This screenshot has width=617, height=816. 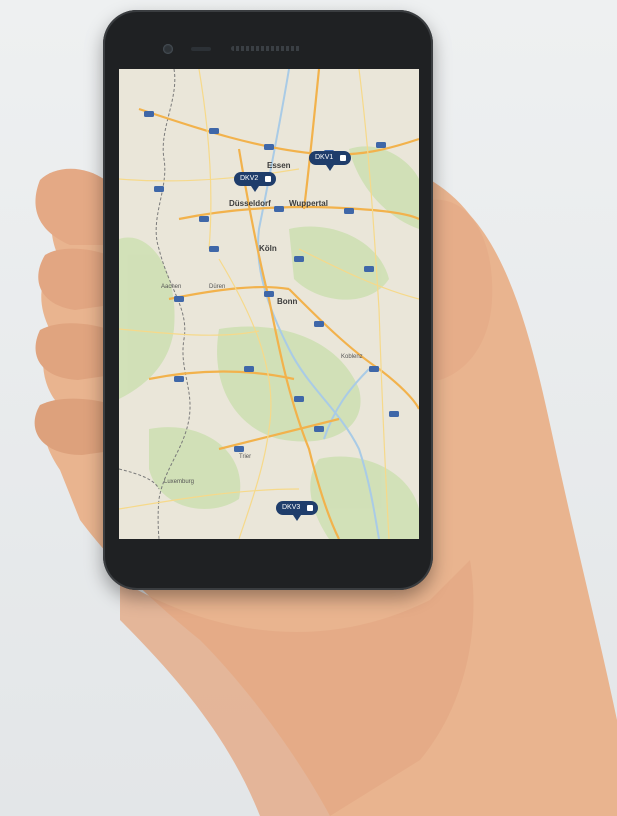 I want to click on marker-label: DKV2, so click(x=249, y=178).